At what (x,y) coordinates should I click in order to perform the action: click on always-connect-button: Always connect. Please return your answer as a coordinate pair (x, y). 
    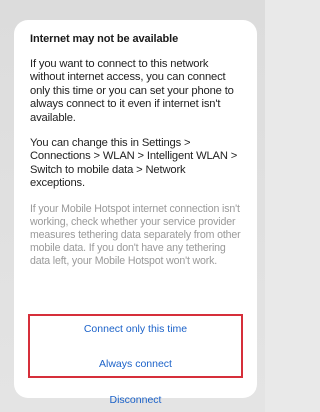
    Looking at the image, I should click on (135, 364).